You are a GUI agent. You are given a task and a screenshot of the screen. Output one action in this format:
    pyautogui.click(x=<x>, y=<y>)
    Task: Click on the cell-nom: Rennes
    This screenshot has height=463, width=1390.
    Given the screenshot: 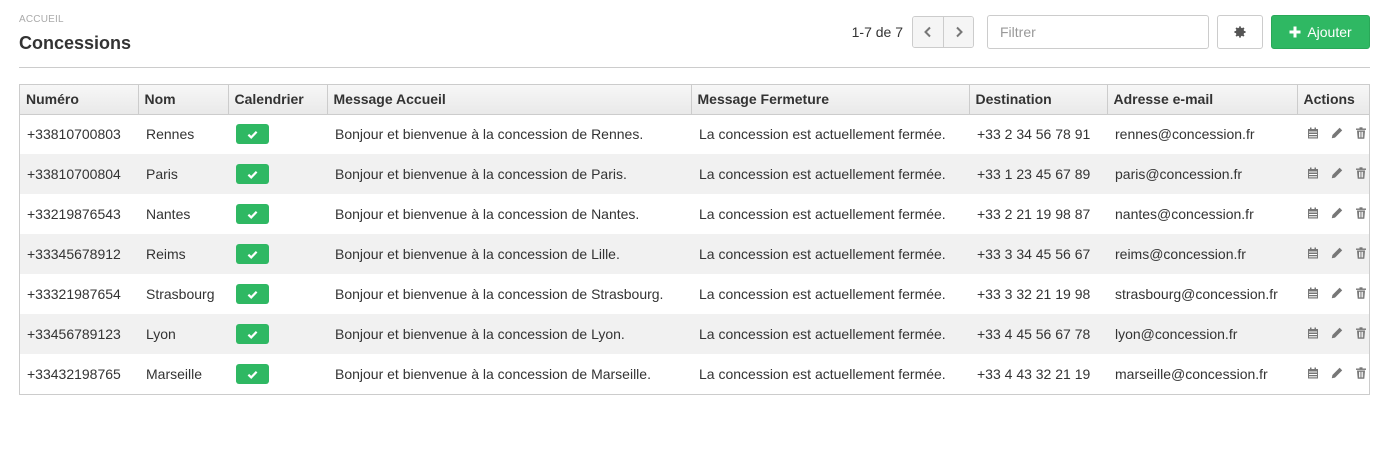 What is the action you would take?
    pyautogui.click(x=170, y=134)
    